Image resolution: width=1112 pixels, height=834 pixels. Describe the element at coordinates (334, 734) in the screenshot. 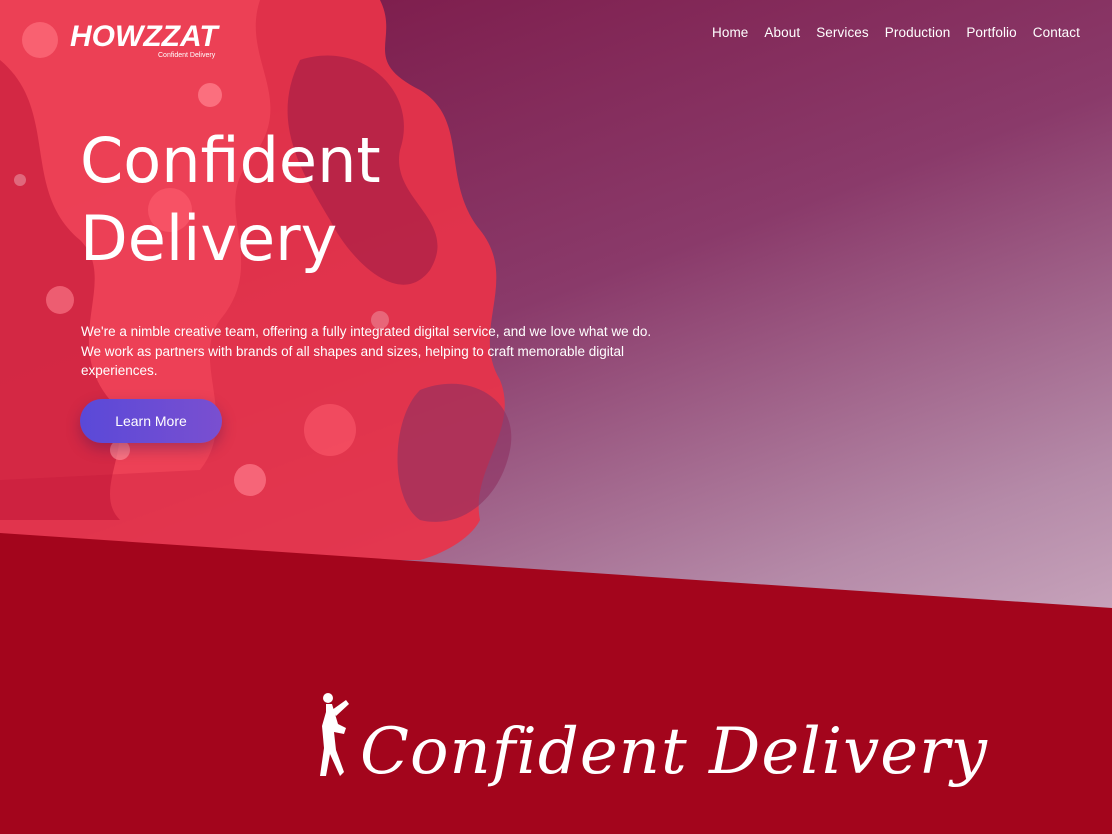

I see `cricket-player-icon` at that location.